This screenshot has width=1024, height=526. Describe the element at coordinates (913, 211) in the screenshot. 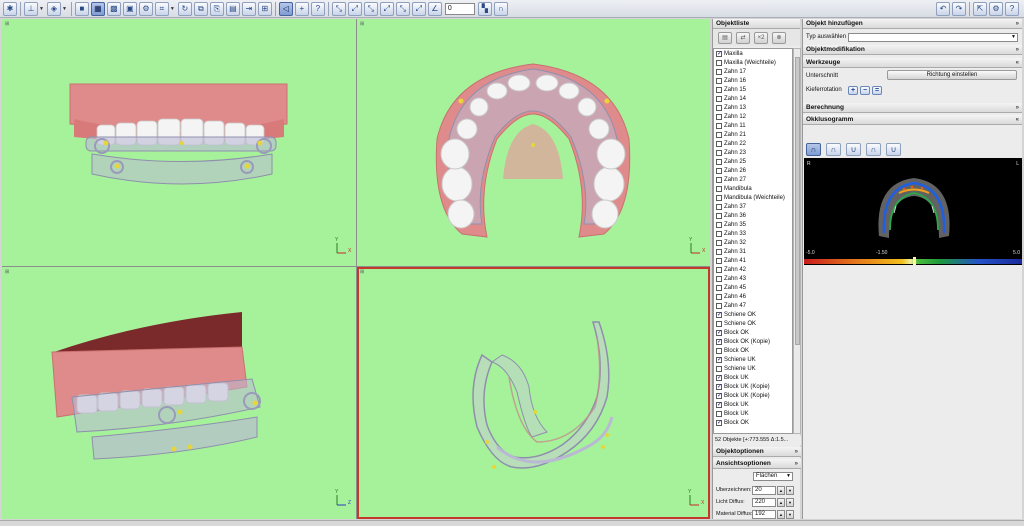

I see `occlusogram-view: R L -5.0 -1.50 5.0` at that location.